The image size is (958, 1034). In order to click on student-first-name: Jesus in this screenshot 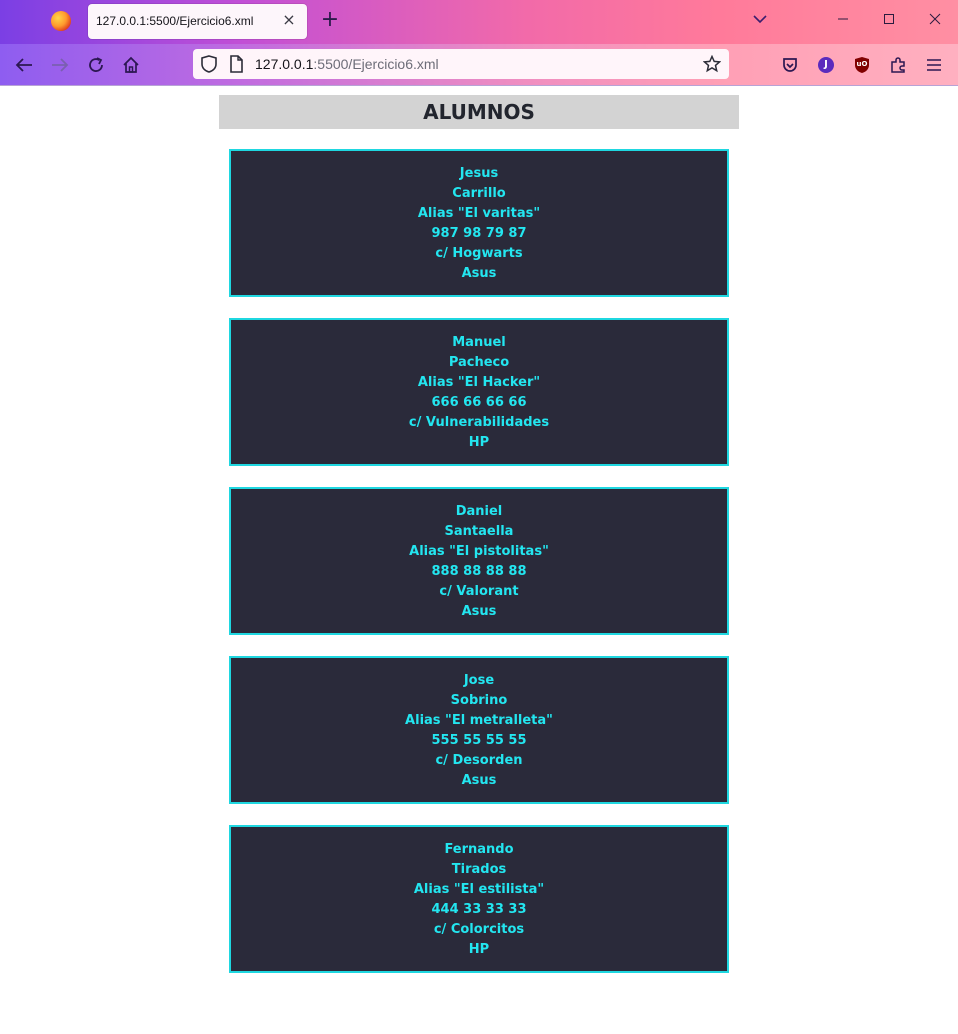, I will do `click(479, 173)`.